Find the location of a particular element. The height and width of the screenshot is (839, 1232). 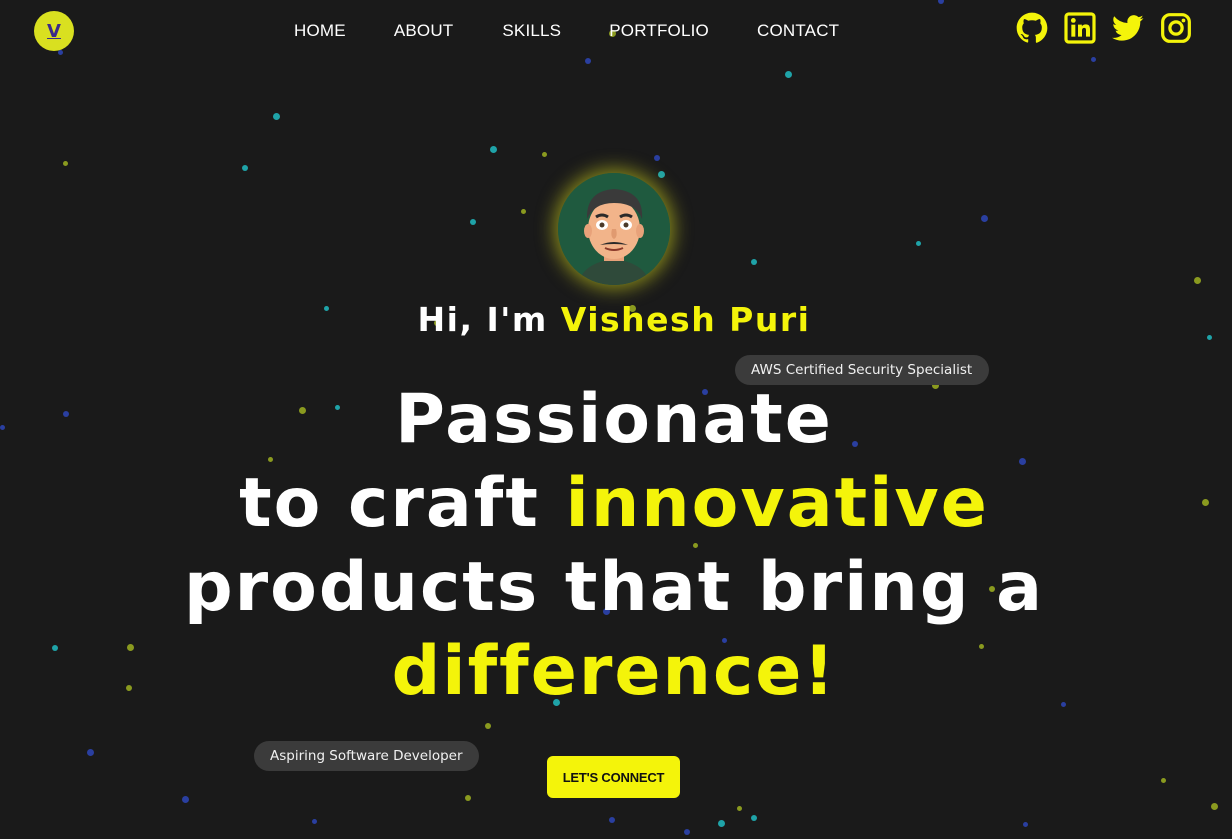

instagram-icon is located at coordinates (1176, 28).